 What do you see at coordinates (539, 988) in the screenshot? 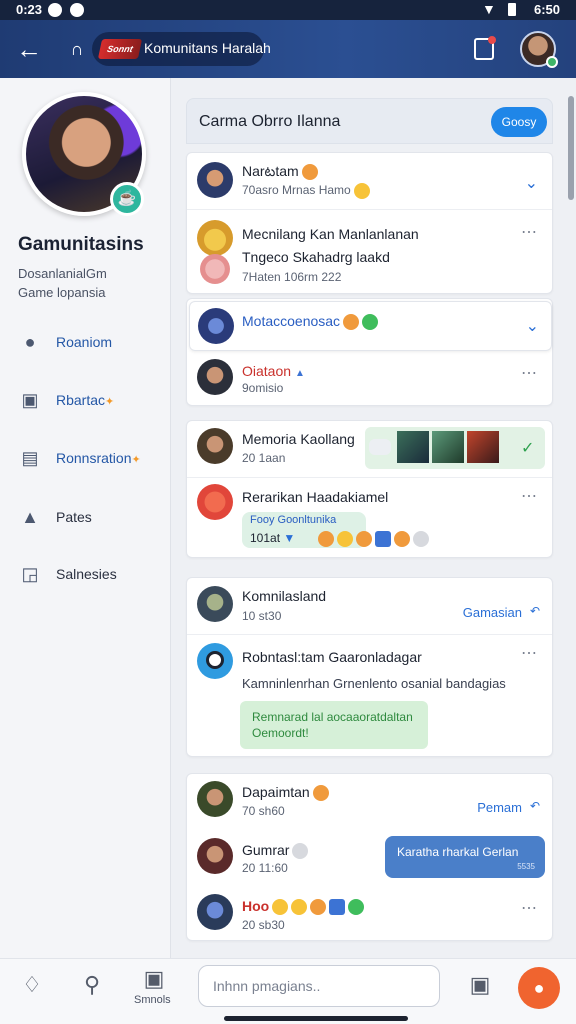
I see `compose-button: ●` at bounding box center [539, 988].